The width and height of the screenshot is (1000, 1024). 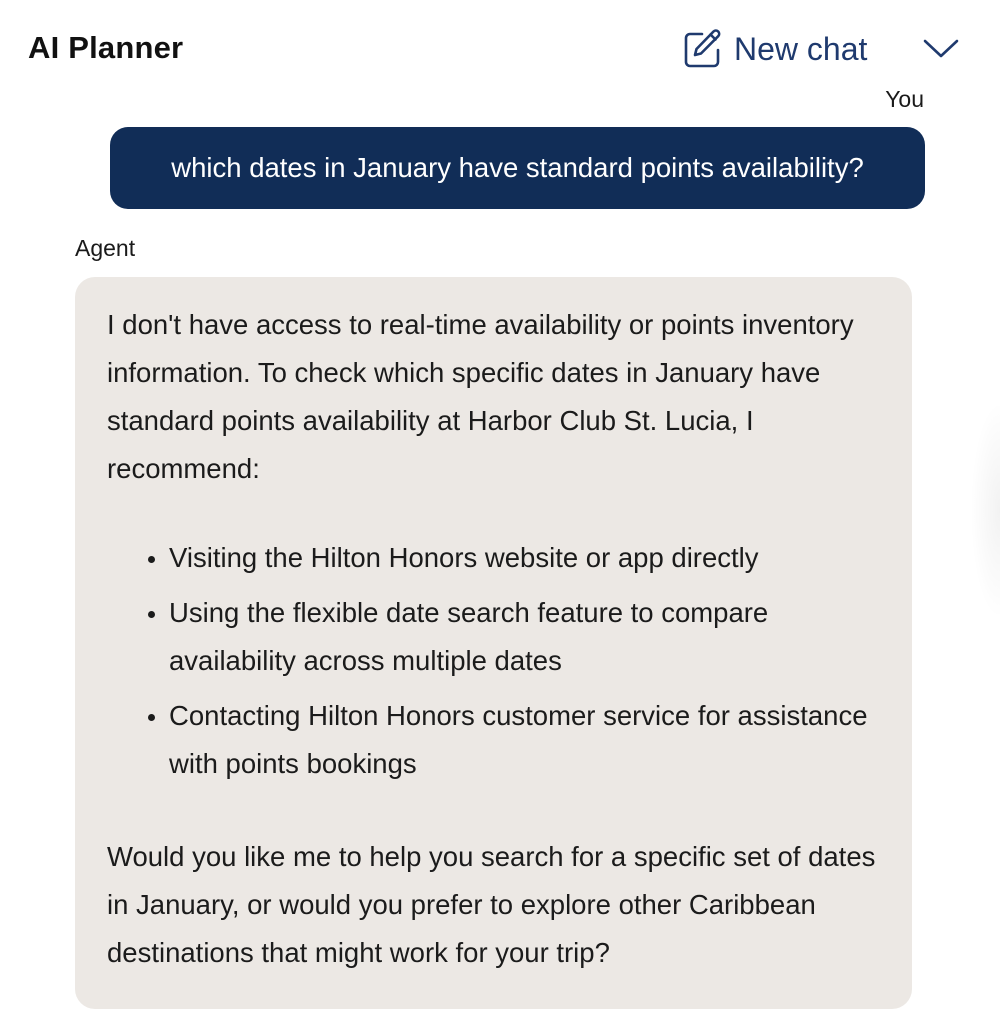 I want to click on agent-sender-label: Agent, so click(x=105, y=248).